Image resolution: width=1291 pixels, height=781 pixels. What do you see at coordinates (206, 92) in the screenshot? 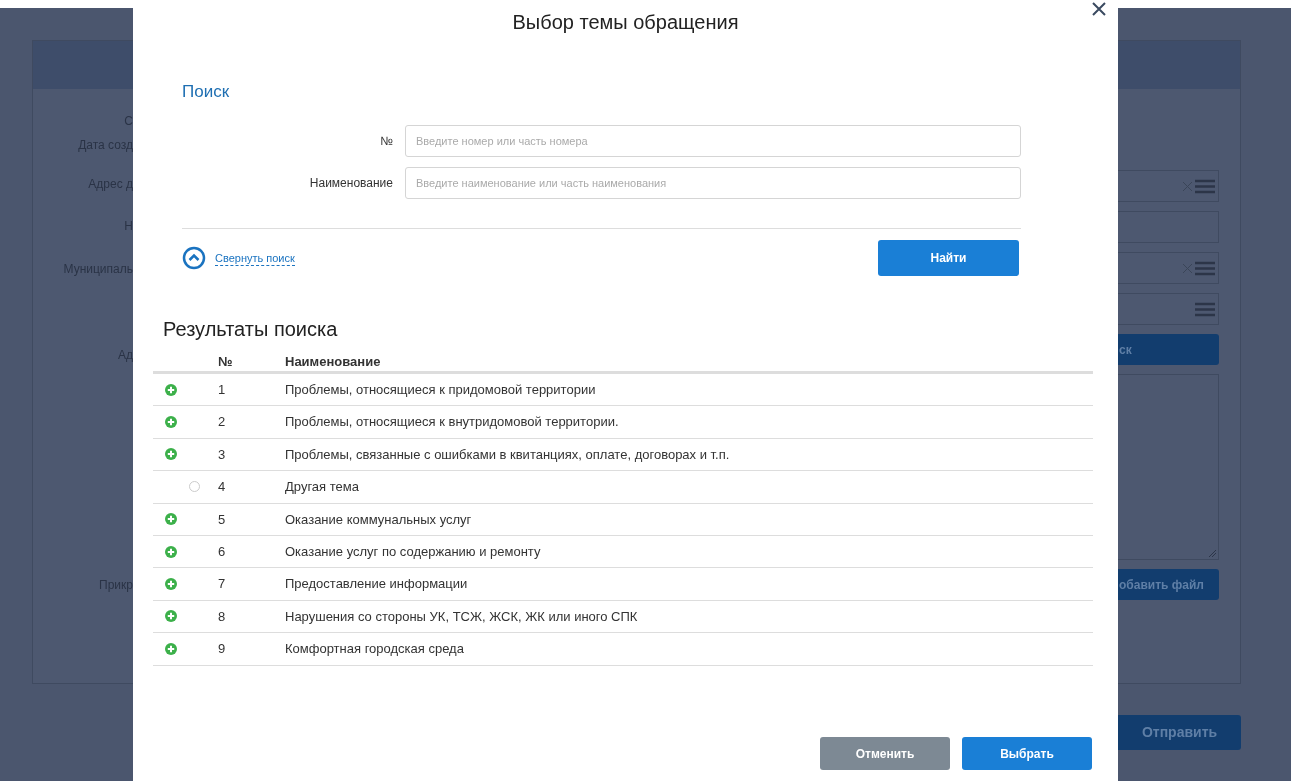
I see `search-heading: Поиск` at bounding box center [206, 92].